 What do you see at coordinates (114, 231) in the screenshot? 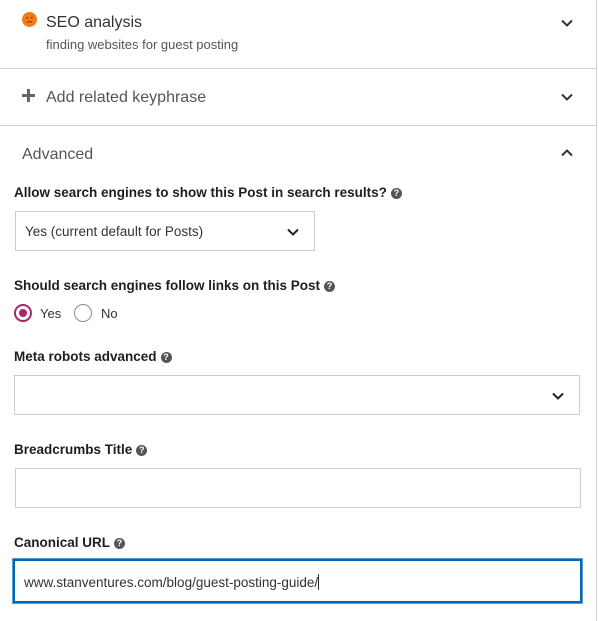
I see `search-results-selected-value: Yes (current default for Posts)` at bounding box center [114, 231].